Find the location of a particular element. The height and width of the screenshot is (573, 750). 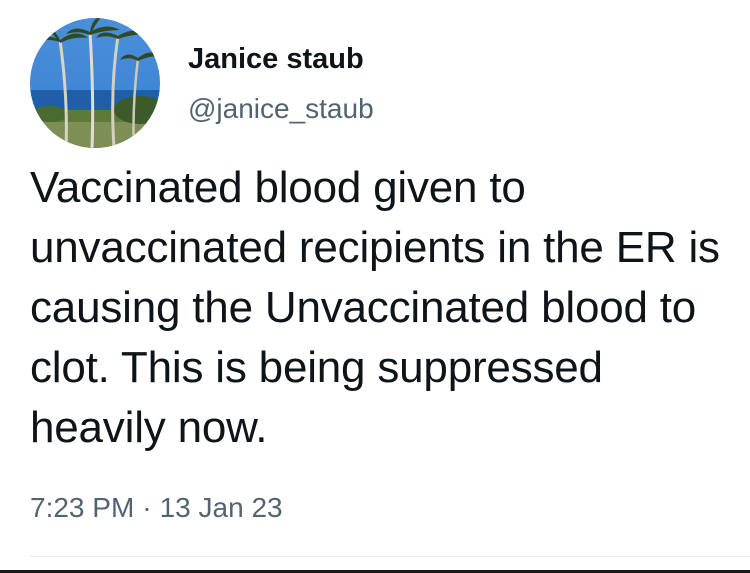

tweet-timestamp: 7:23 PM · 13 Jan 23 is located at coordinates (156, 508).